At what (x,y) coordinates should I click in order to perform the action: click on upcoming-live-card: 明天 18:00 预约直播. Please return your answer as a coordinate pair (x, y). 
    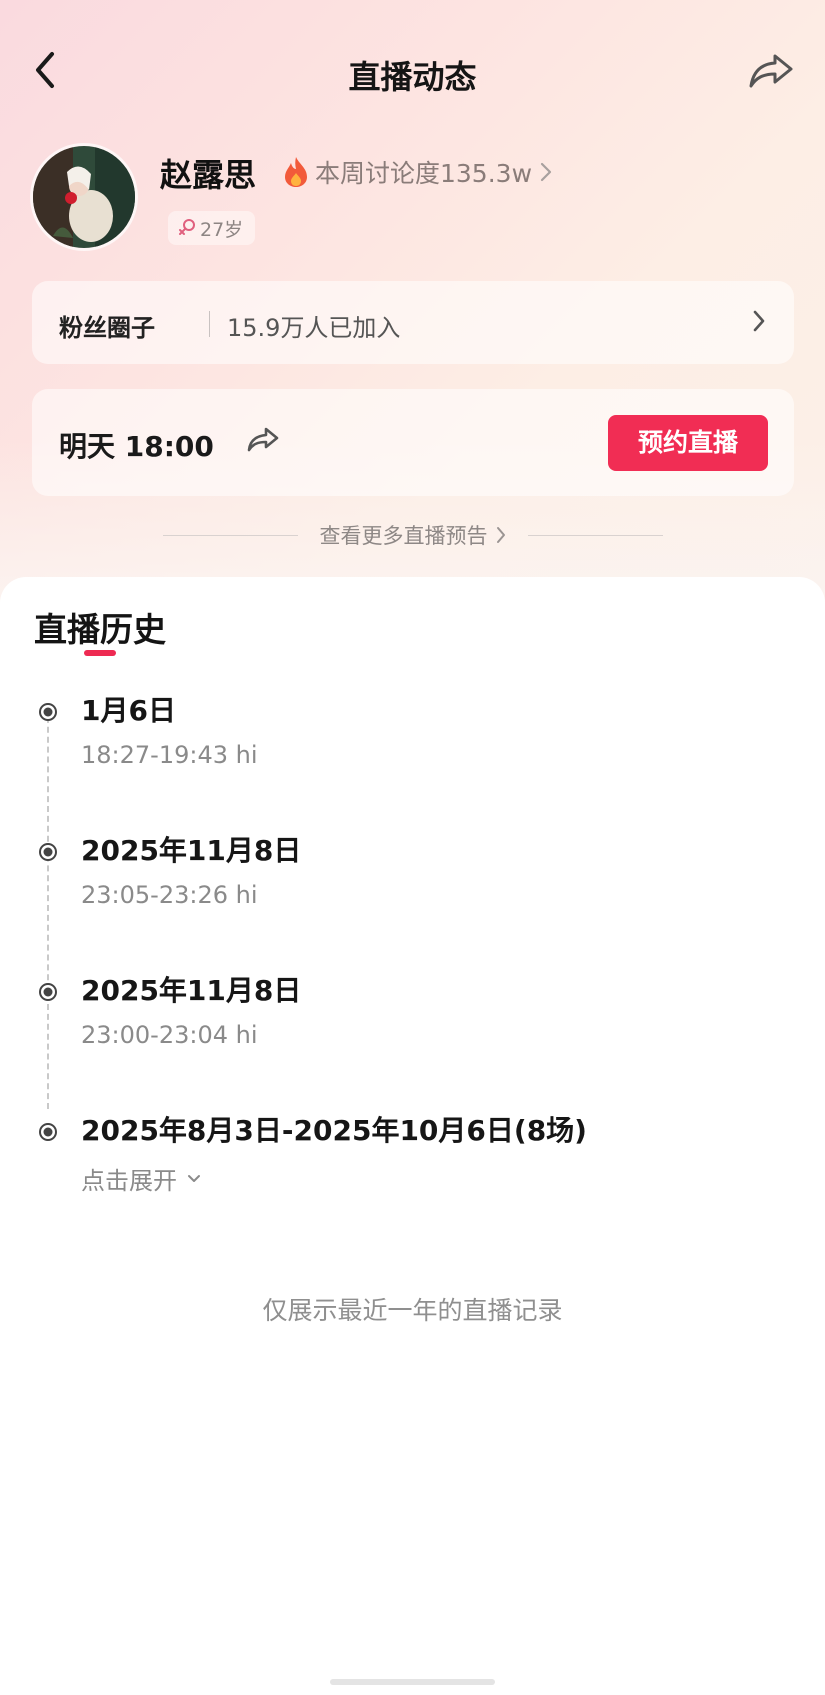
    Looking at the image, I should click on (413, 442).